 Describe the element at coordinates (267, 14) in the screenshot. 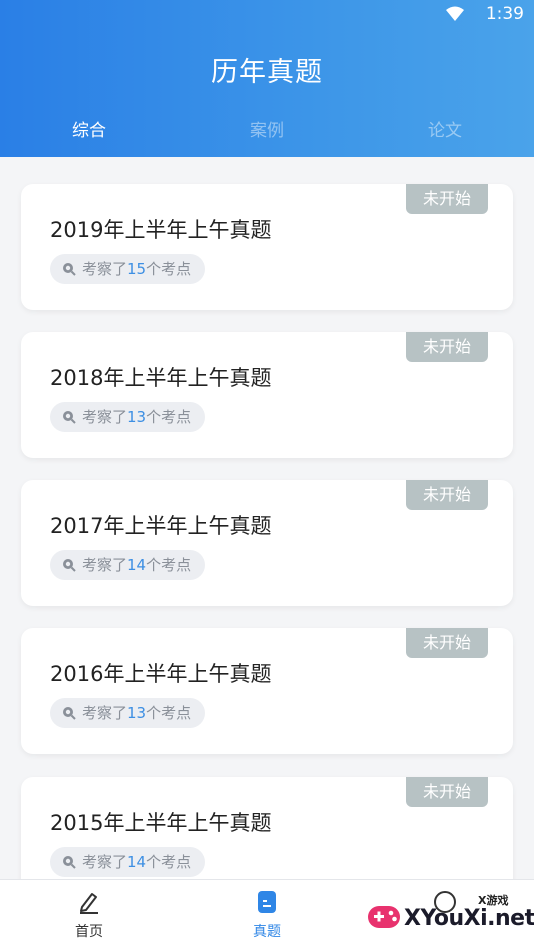

I see `status-bar: 1:39` at that location.